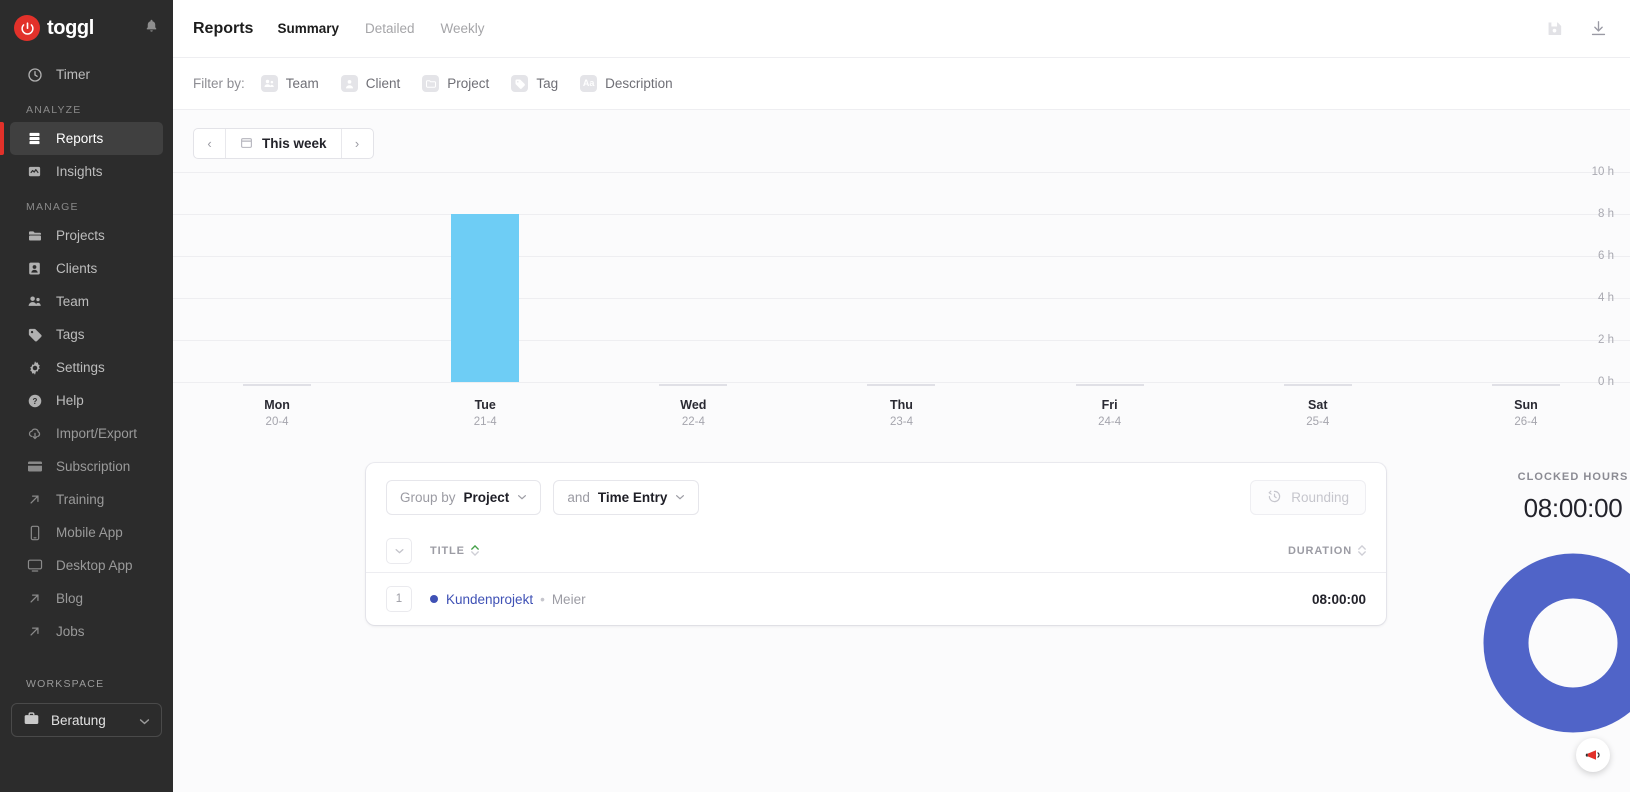 Image resolution: width=1630 pixels, height=792 pixels. What do you see at coordinates (27, 28) in the screenshot?
I see `toggl-power-icon` at bounding box center [27, 28].